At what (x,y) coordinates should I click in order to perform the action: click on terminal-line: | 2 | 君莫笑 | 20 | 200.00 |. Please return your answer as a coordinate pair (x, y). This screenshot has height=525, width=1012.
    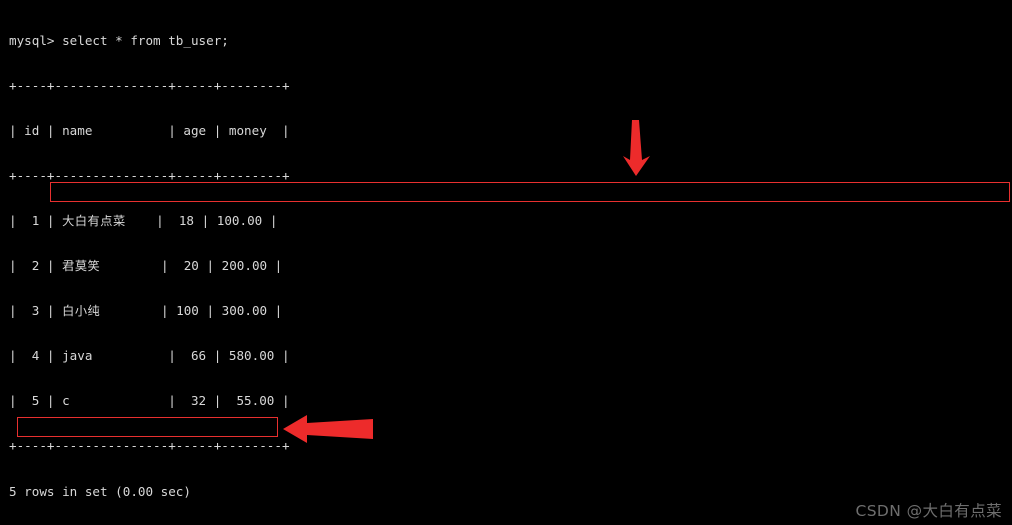
    Looking at the image, I should click on (146, 266).